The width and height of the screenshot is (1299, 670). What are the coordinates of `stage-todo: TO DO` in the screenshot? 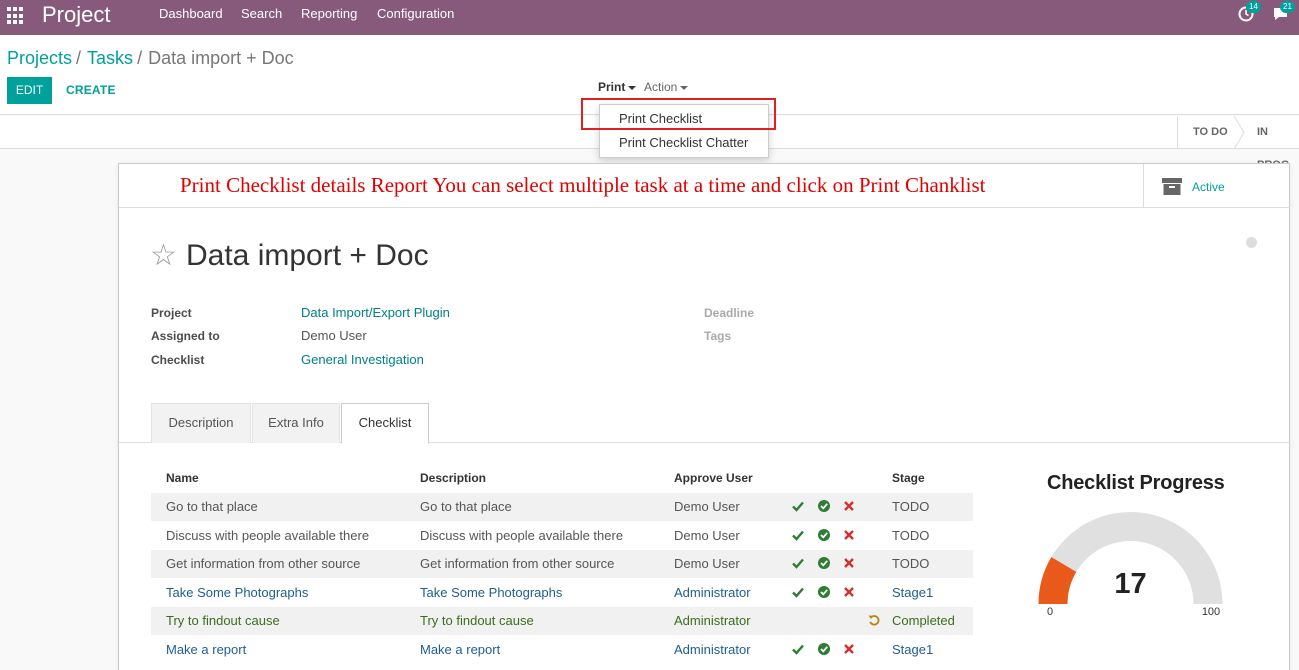 It's located at (1210, 132).